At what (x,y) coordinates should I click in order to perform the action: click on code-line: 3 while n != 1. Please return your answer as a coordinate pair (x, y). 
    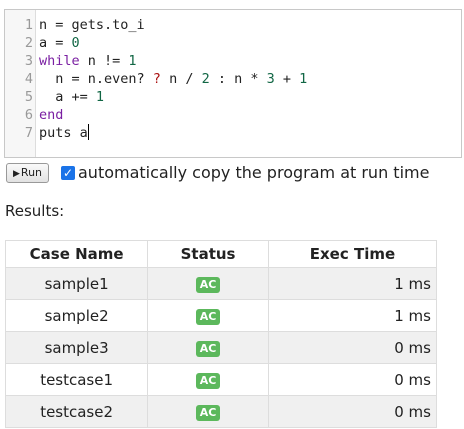
    Looking at the image, I should click on (233, 61).